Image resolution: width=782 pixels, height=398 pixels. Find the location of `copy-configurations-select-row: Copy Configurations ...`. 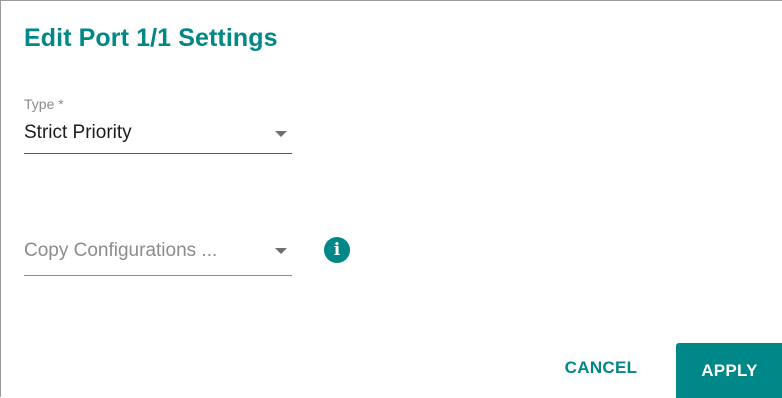

copy-configurations-select-row: Copy Configurations ... is located at coordinates (158, 254).